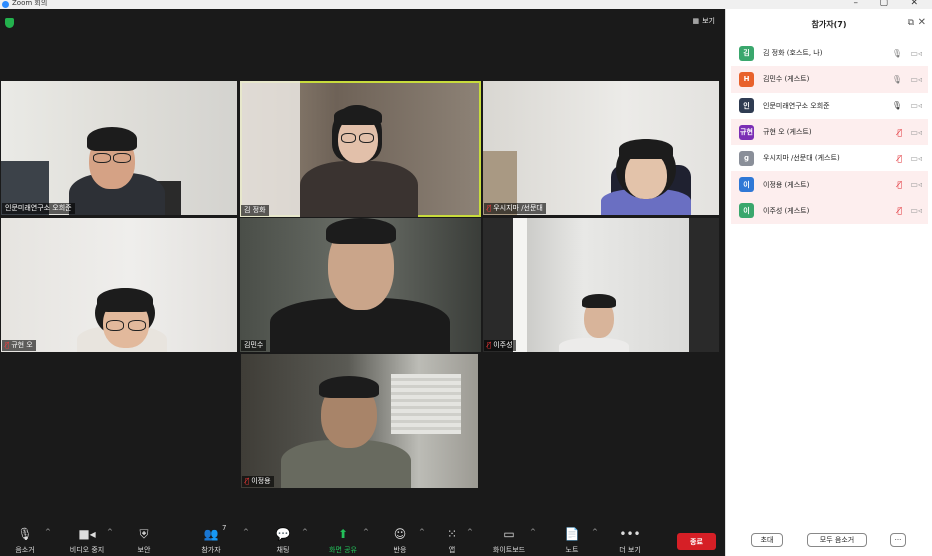  Describe the element at coordinates (708, 21) in the screenshot. I see `view-label: 보기` at that location.